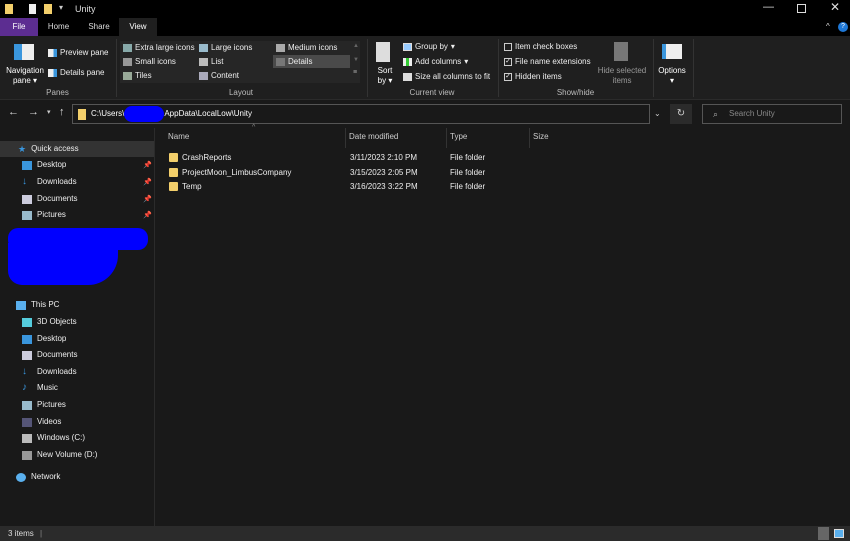 The width and height of the screenshot is (850, 541). I want to click on tab-home: Home, so click(58, 27).